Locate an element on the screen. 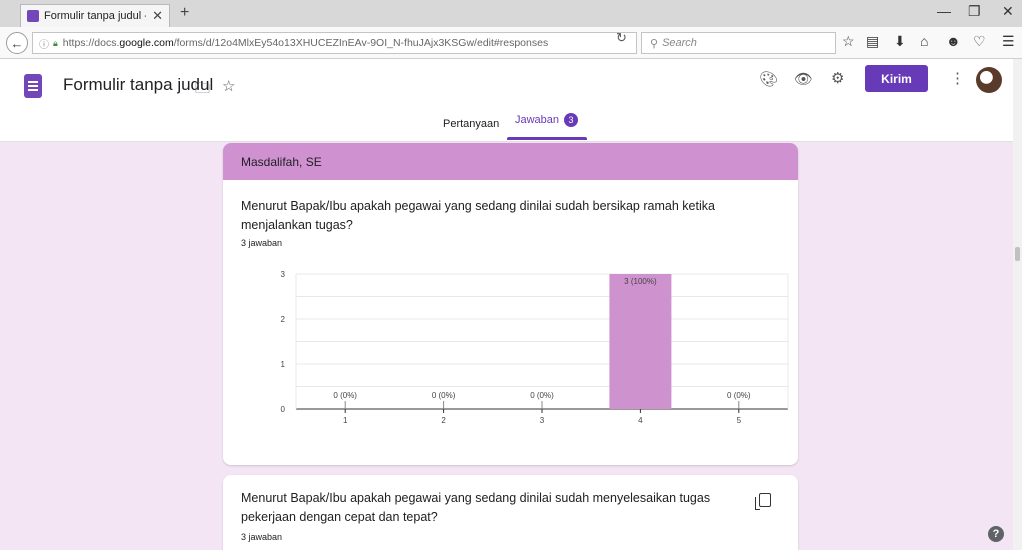 The height and width of the screenshot is (550, 1022). info-icon: ⓘ is located at coordinates (44, 43).